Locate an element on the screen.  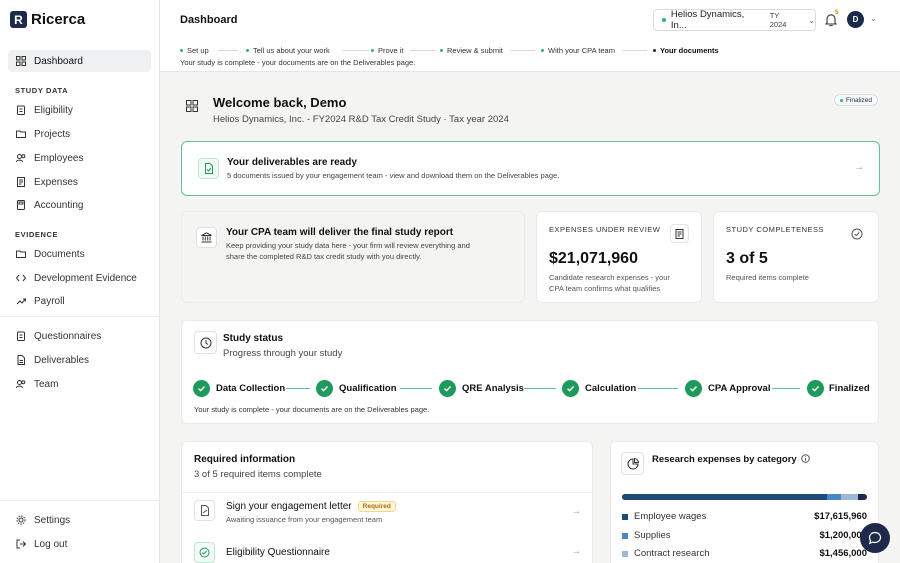
required-info-title: Required information is located at coordinates (245, 459).